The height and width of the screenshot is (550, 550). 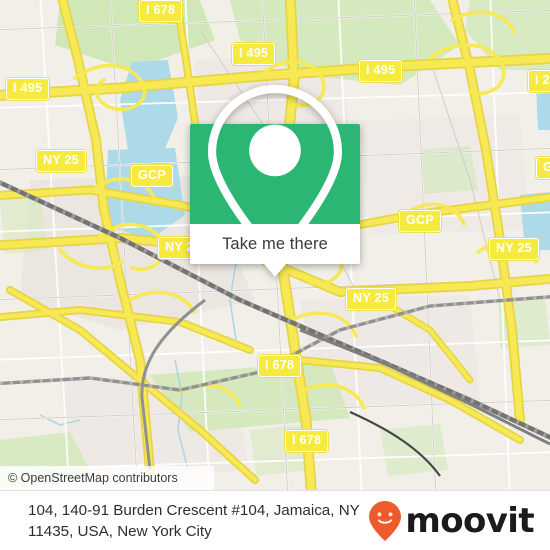 What do you see at coordinates (469, 520) in the screenshot?
I see `moovit-wordmark: moovit` at bounding box center [469, 520].